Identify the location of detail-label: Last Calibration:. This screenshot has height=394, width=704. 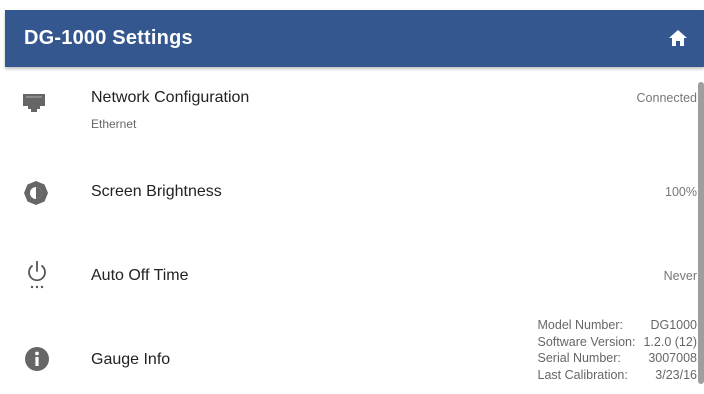
(582, 374).